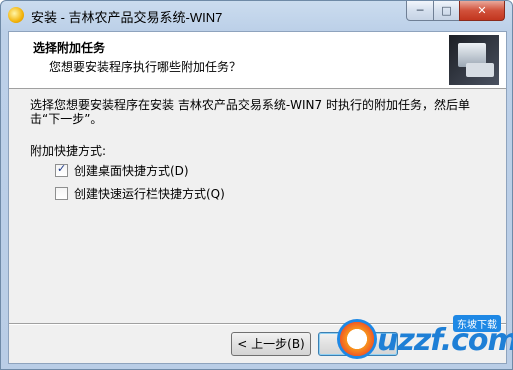 This screenshot has width=513, height=370. What do you see at coordinates (256, 194) in the screenshot?
I see `option-quicklaunch-shortcut: 创建快速运行栏快捷方式(Q)` at bounding box center [256, 194].